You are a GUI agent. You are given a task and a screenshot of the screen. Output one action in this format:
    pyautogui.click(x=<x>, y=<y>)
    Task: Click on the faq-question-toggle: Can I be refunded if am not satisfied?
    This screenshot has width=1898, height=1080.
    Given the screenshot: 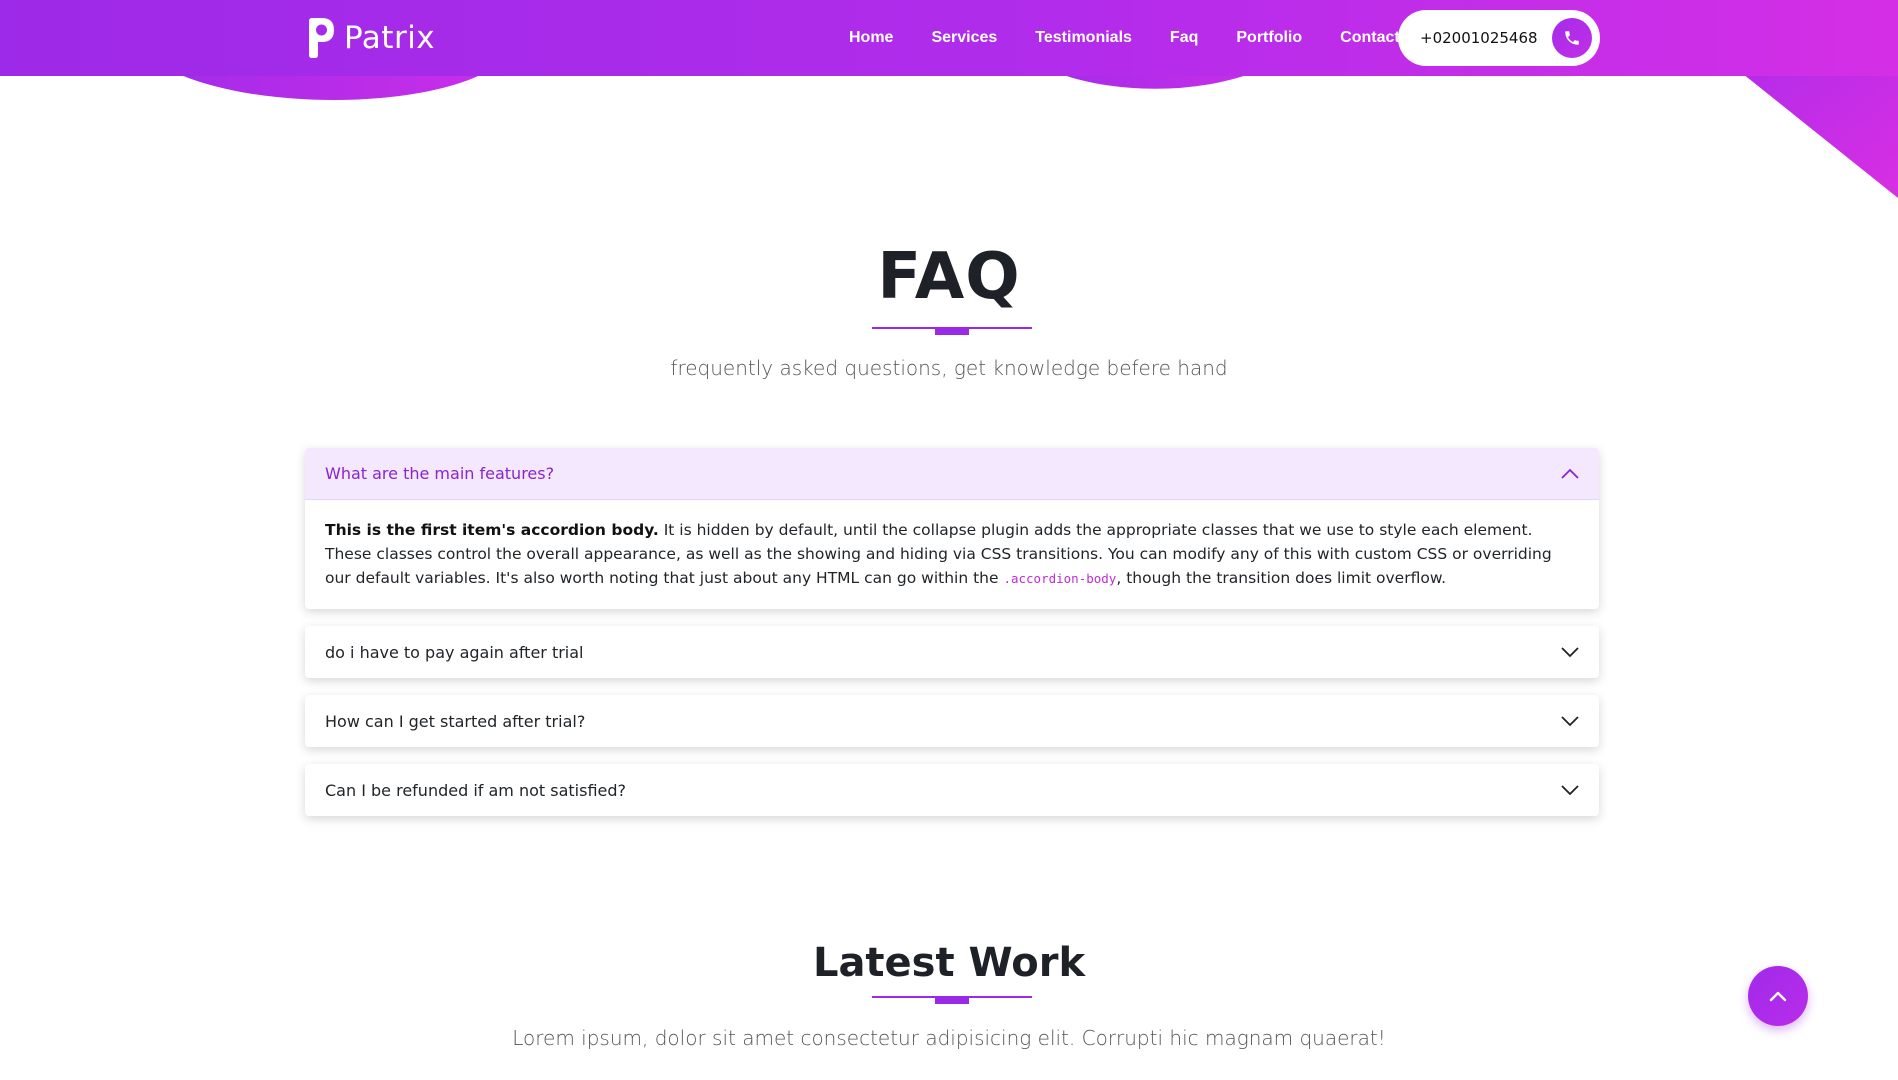 What is the action you would take?
    pyautogui.click(x=952, y=790)
    